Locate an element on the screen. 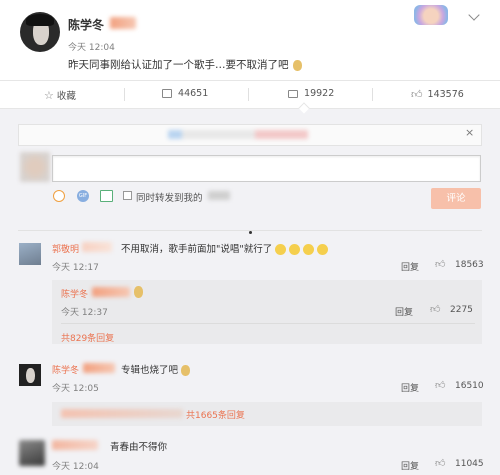 This screenshot has height=475, width=500. comment-text: 专辑也烧了吧 is located at coordinates (156, 369).